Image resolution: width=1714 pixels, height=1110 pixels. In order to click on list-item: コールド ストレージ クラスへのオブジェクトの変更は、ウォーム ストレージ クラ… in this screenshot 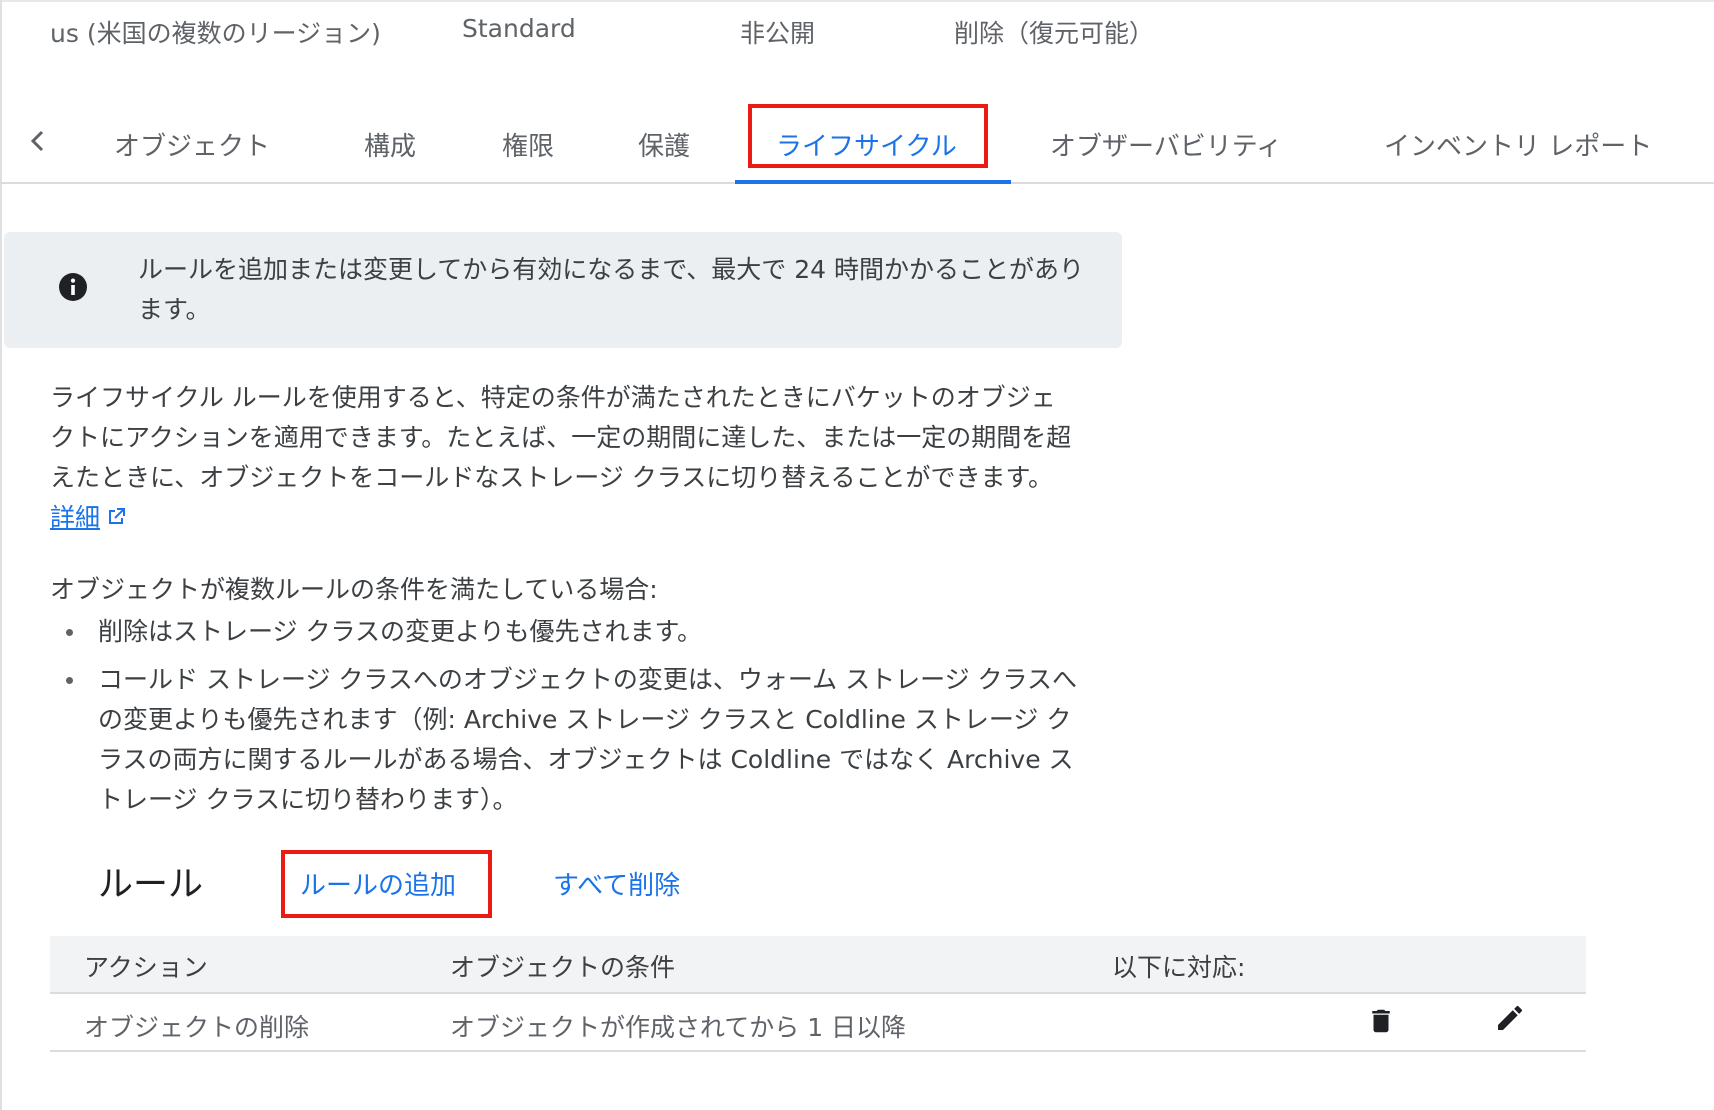, I will do `click(565, 740)`.